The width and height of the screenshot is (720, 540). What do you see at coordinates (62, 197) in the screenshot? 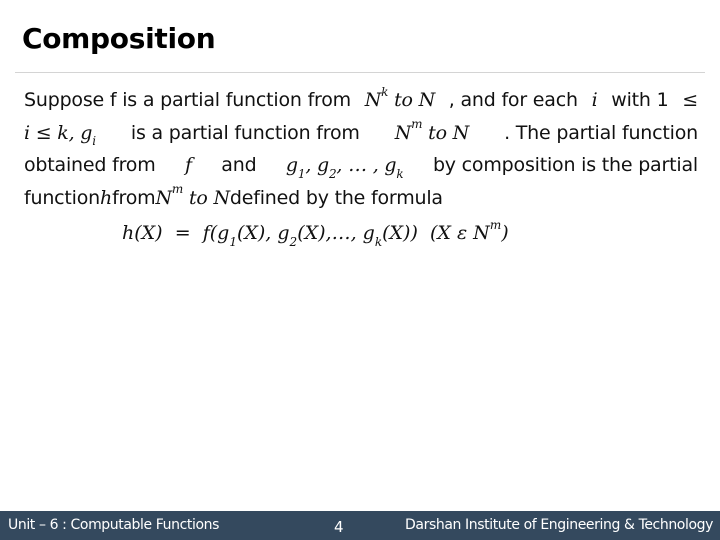
I see `text: function` at bounding box center [62, 197].